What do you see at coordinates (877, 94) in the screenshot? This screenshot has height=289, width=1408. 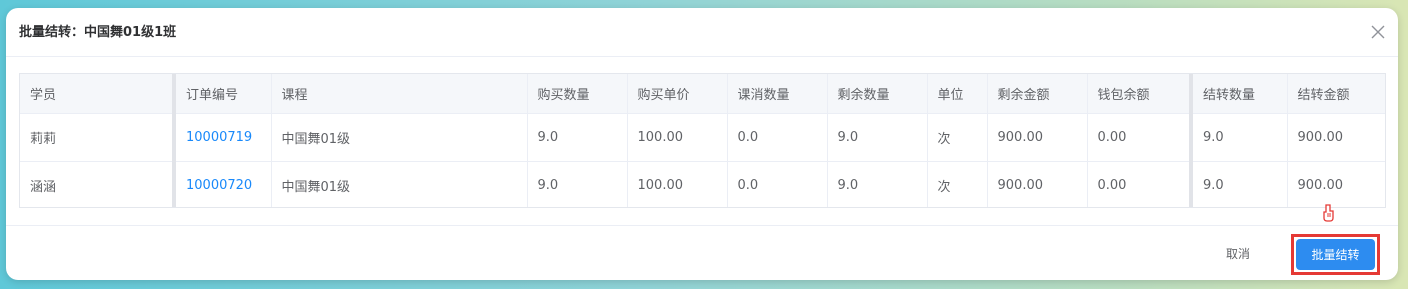 I see `column-header-remain-qty: 剩余数量` at bounding box center [877, 94].